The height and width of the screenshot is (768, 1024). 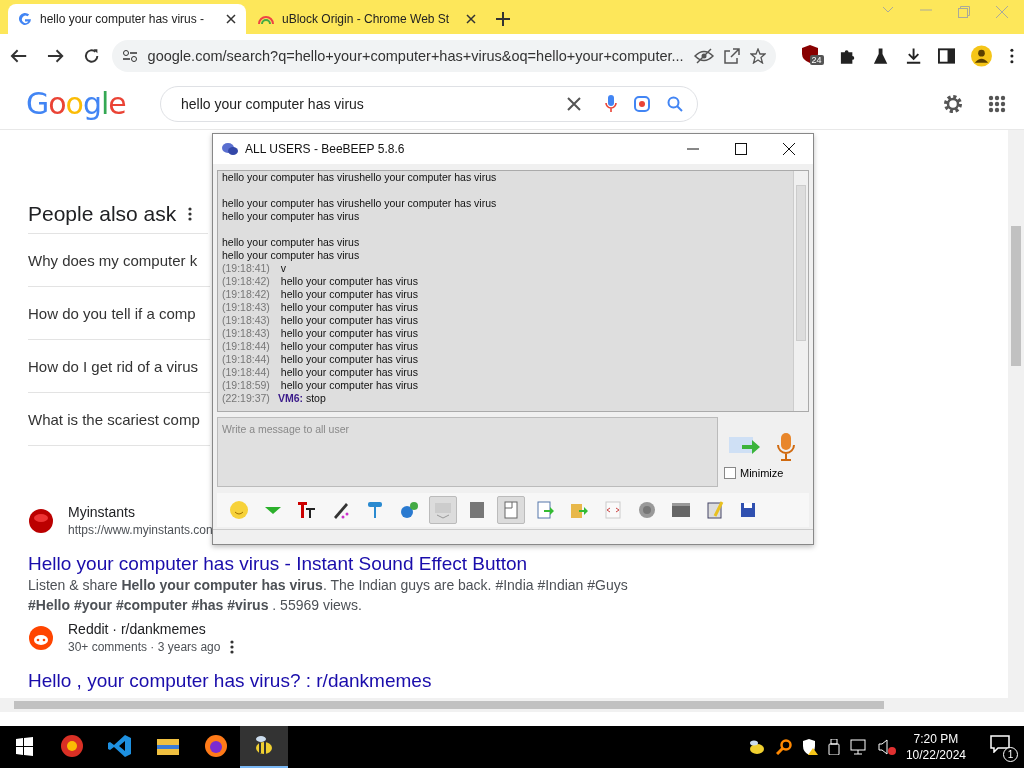 I want to click on clear-icon, so click(x=574, y=103).